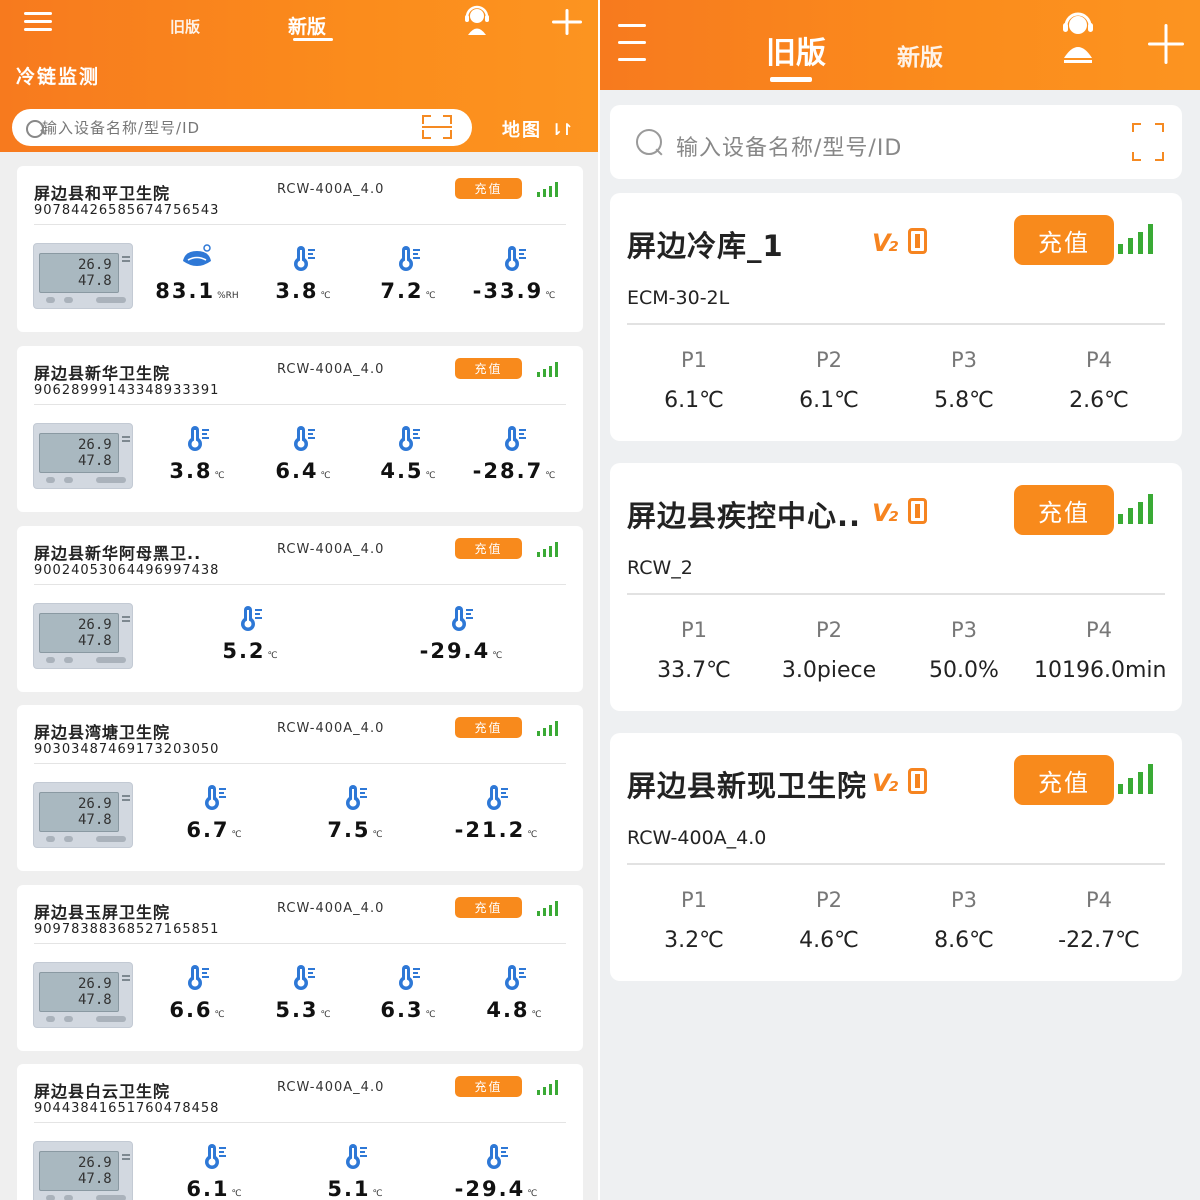 The image size is (1200, 1200). Describe the element at coordinates (102, 373) in the screenshot. I see `device-name: 屏边县新华卫生院` at that location.